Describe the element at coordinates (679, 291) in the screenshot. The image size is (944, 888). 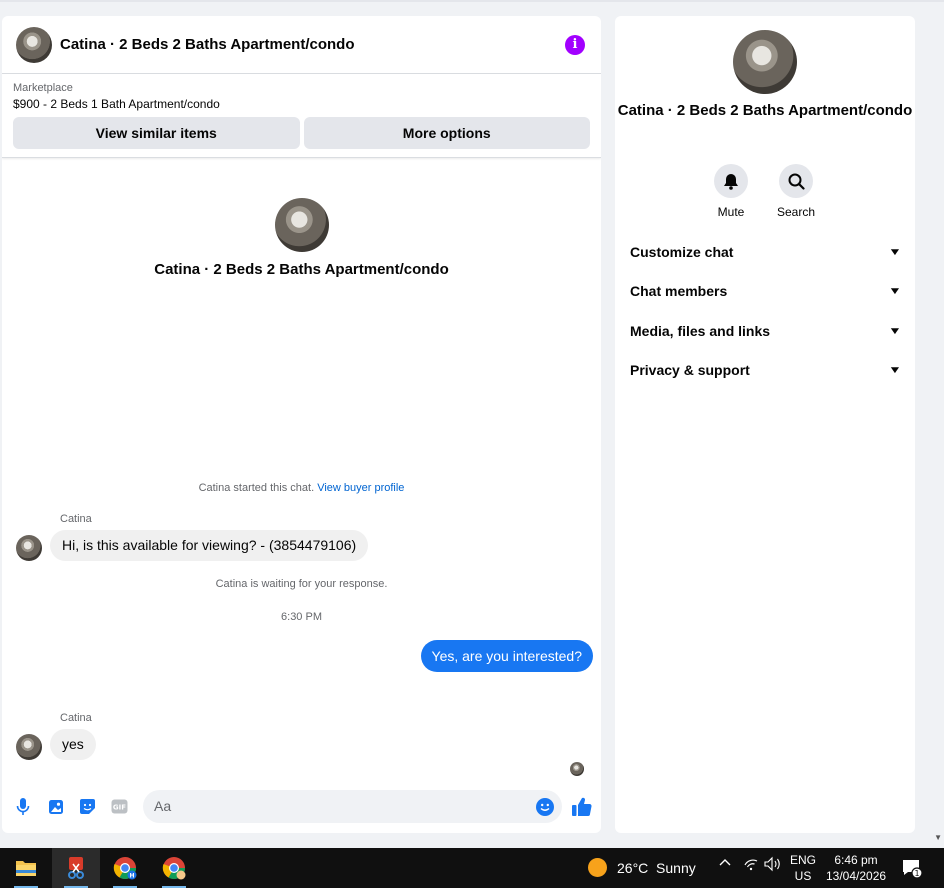
I see `section-label: Chat members` at that location.